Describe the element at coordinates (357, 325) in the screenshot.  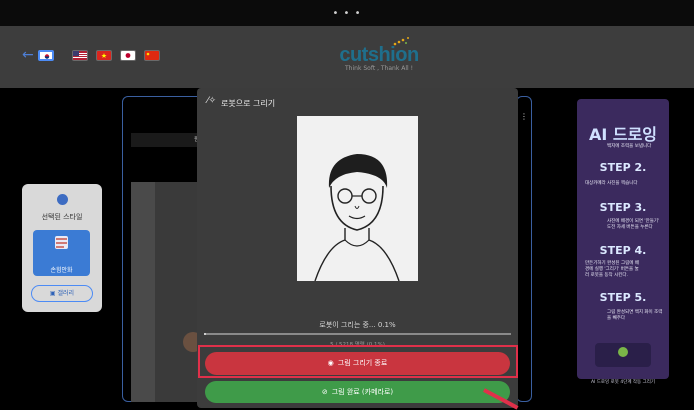
I see `drawing-status: 로봇이 그리는 중... 0.1%` at that location.